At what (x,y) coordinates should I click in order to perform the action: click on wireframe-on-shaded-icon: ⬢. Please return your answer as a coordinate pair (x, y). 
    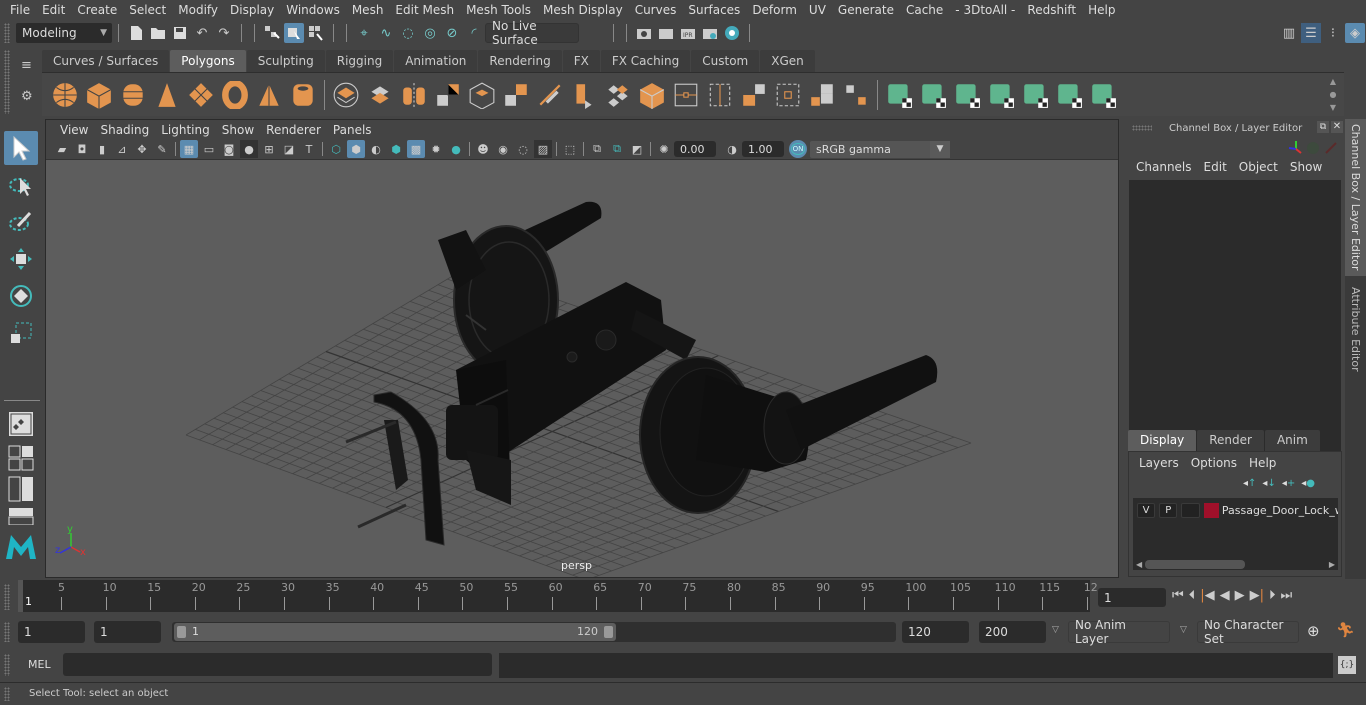
    Looking at the image, I should click on (396, 149).